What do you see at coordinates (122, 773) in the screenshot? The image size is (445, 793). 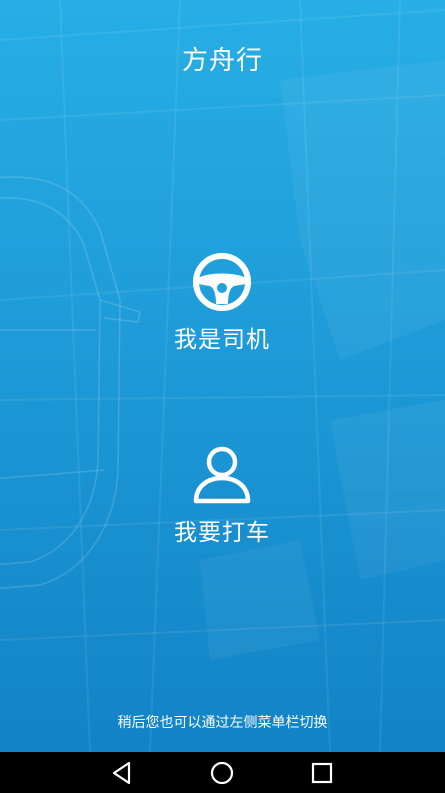 I see `back-triangle-icon` at bounding box center [122, 773].